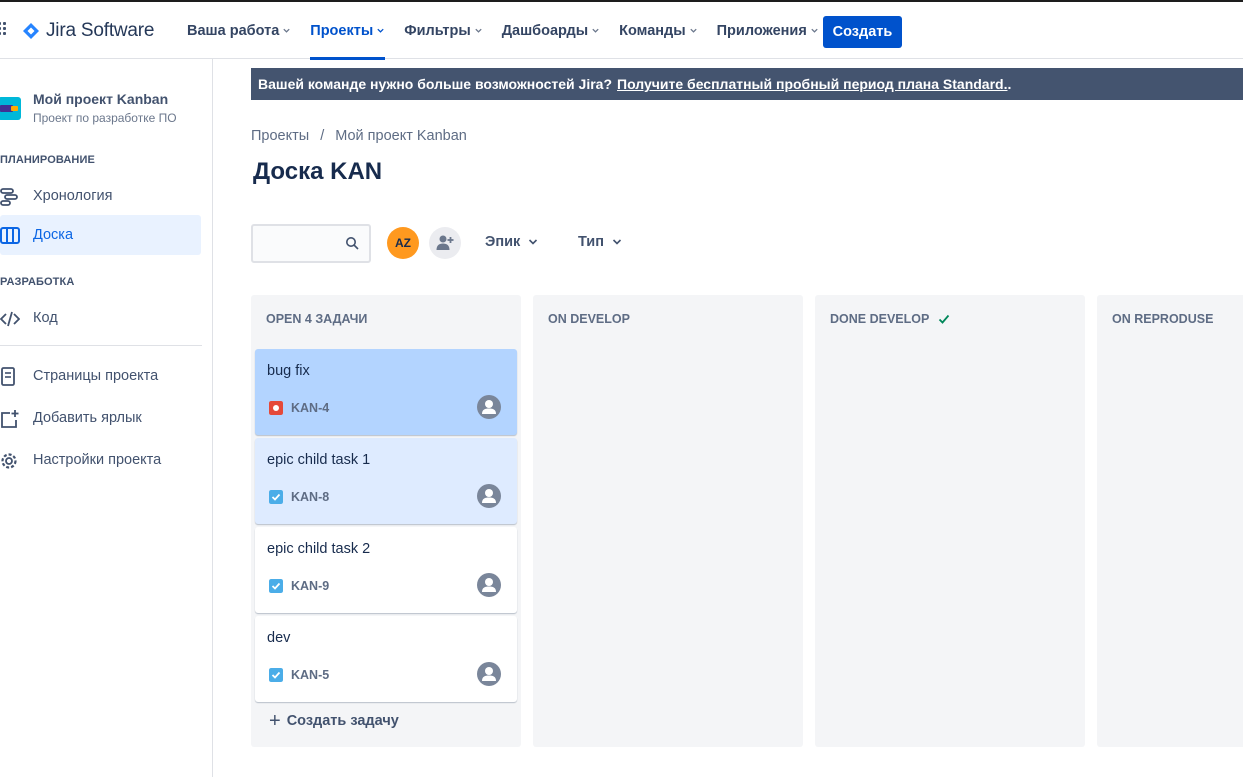 This screenshot has width=1243, height=777. What do you see at coordinates (862, 32) in the screenshot?
I see `create-button: Создать` at bounding box center [862, 32].